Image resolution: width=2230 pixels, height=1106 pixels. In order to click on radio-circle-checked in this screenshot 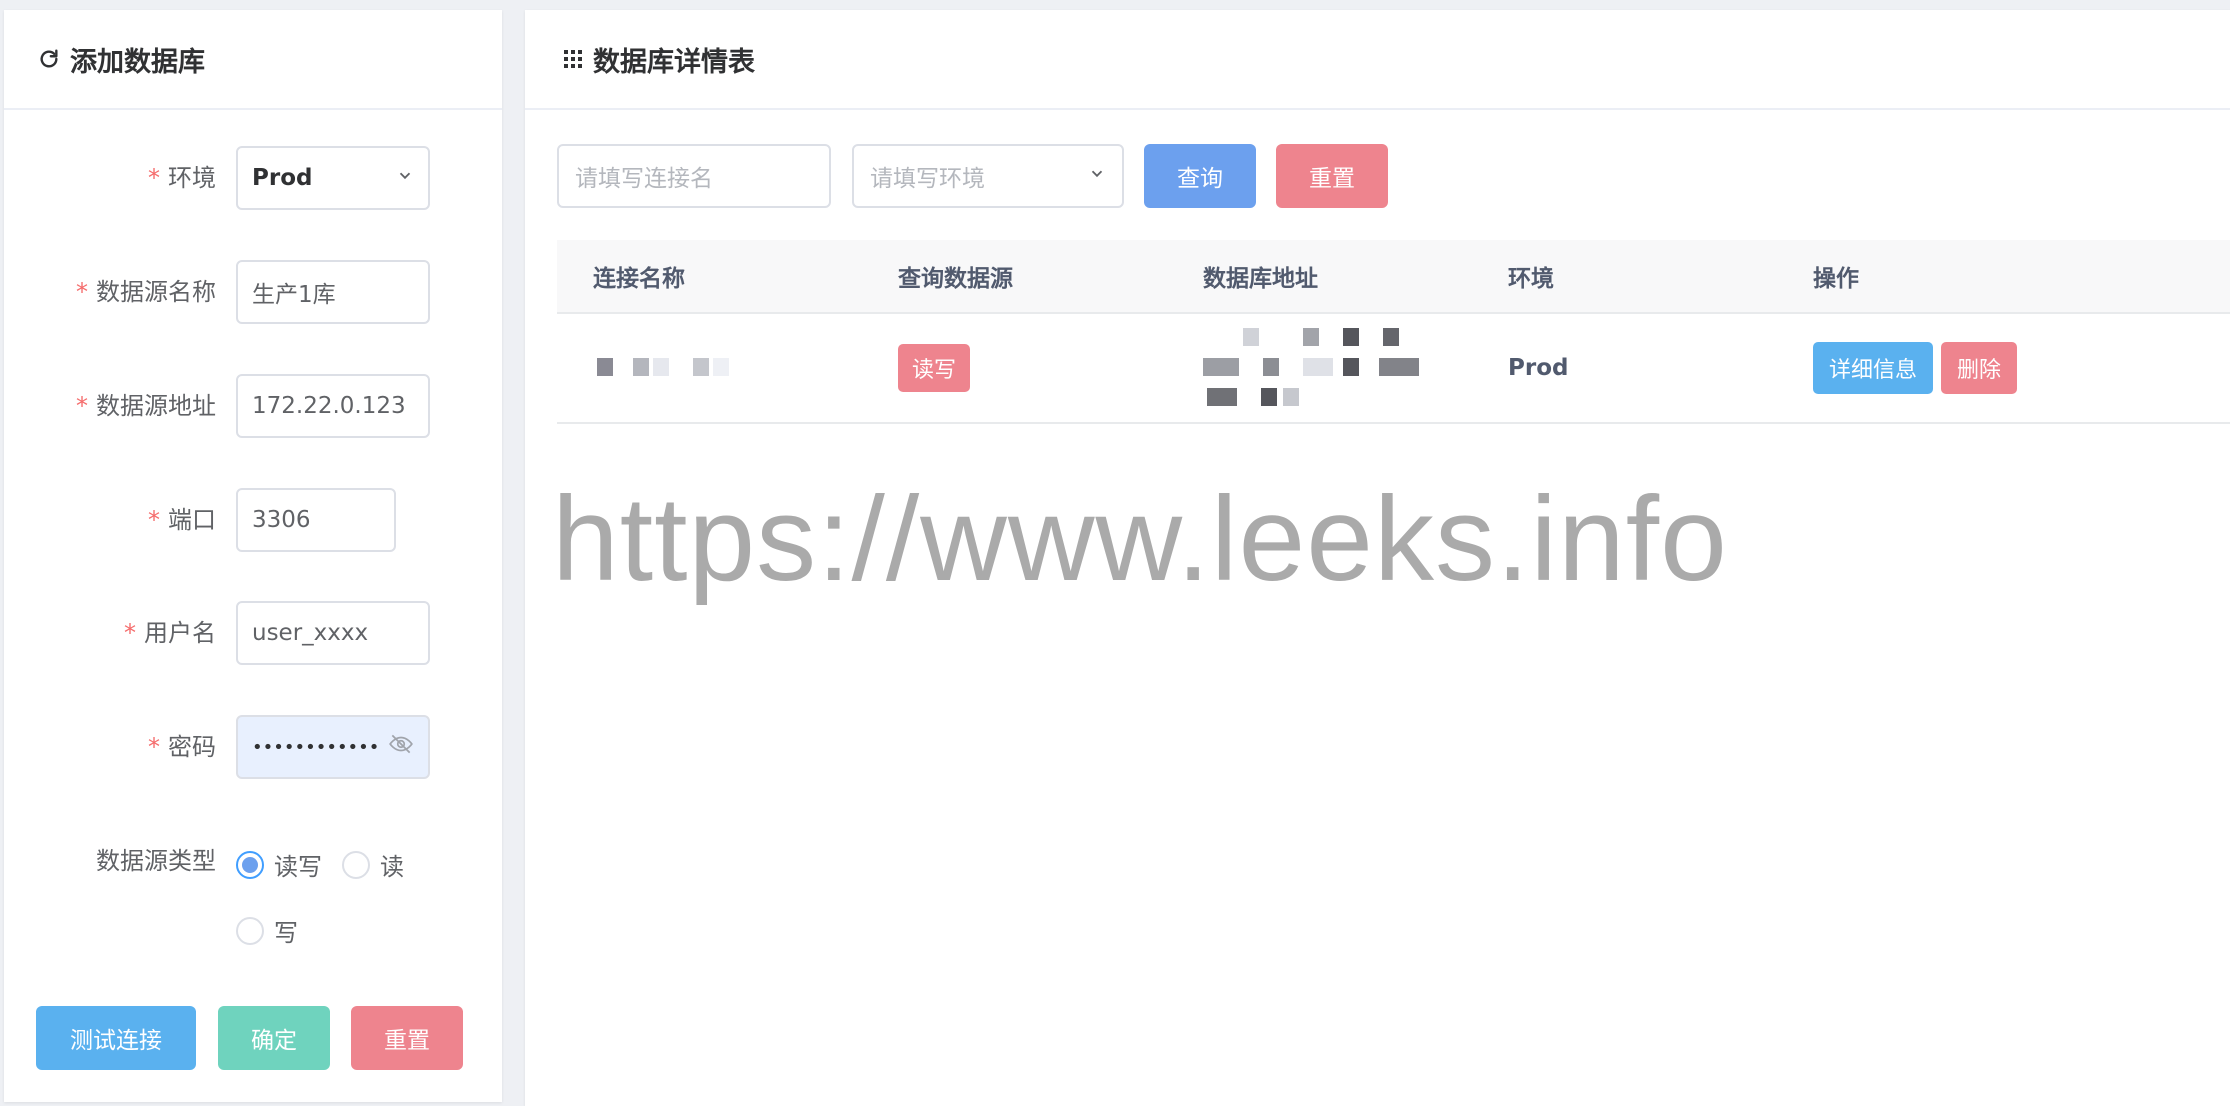, I will do `click(250, 864)`.